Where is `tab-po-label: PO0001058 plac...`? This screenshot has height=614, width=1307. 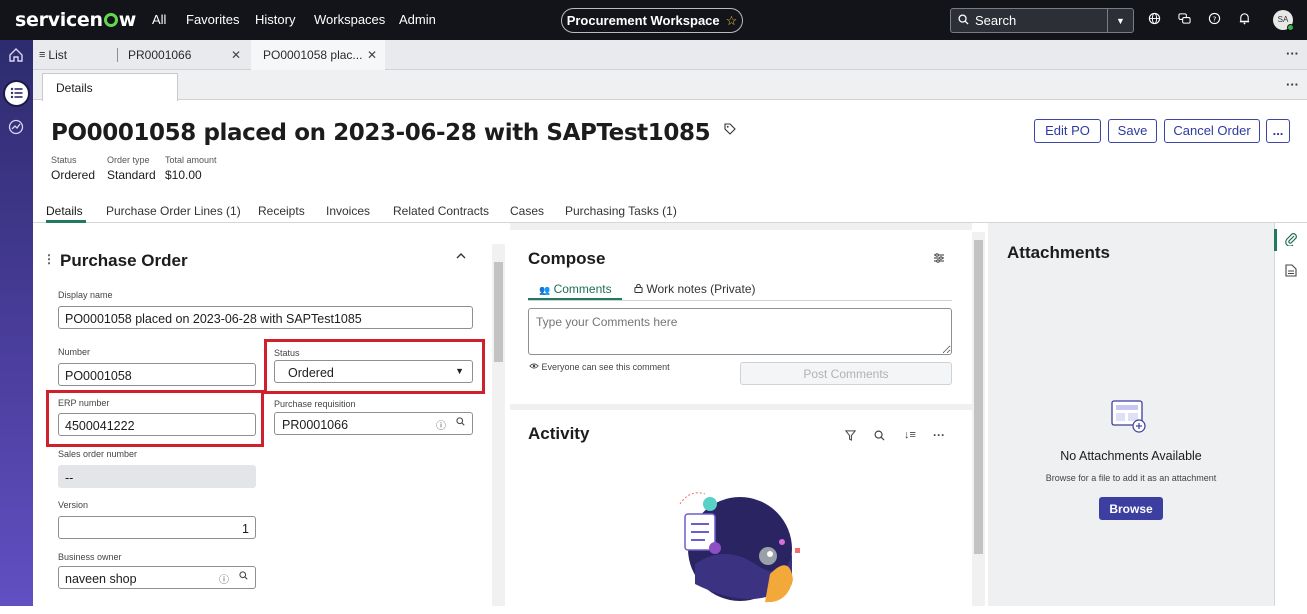
tab-po-label: PO0001058 plac... is located at coordinates (313, 55).